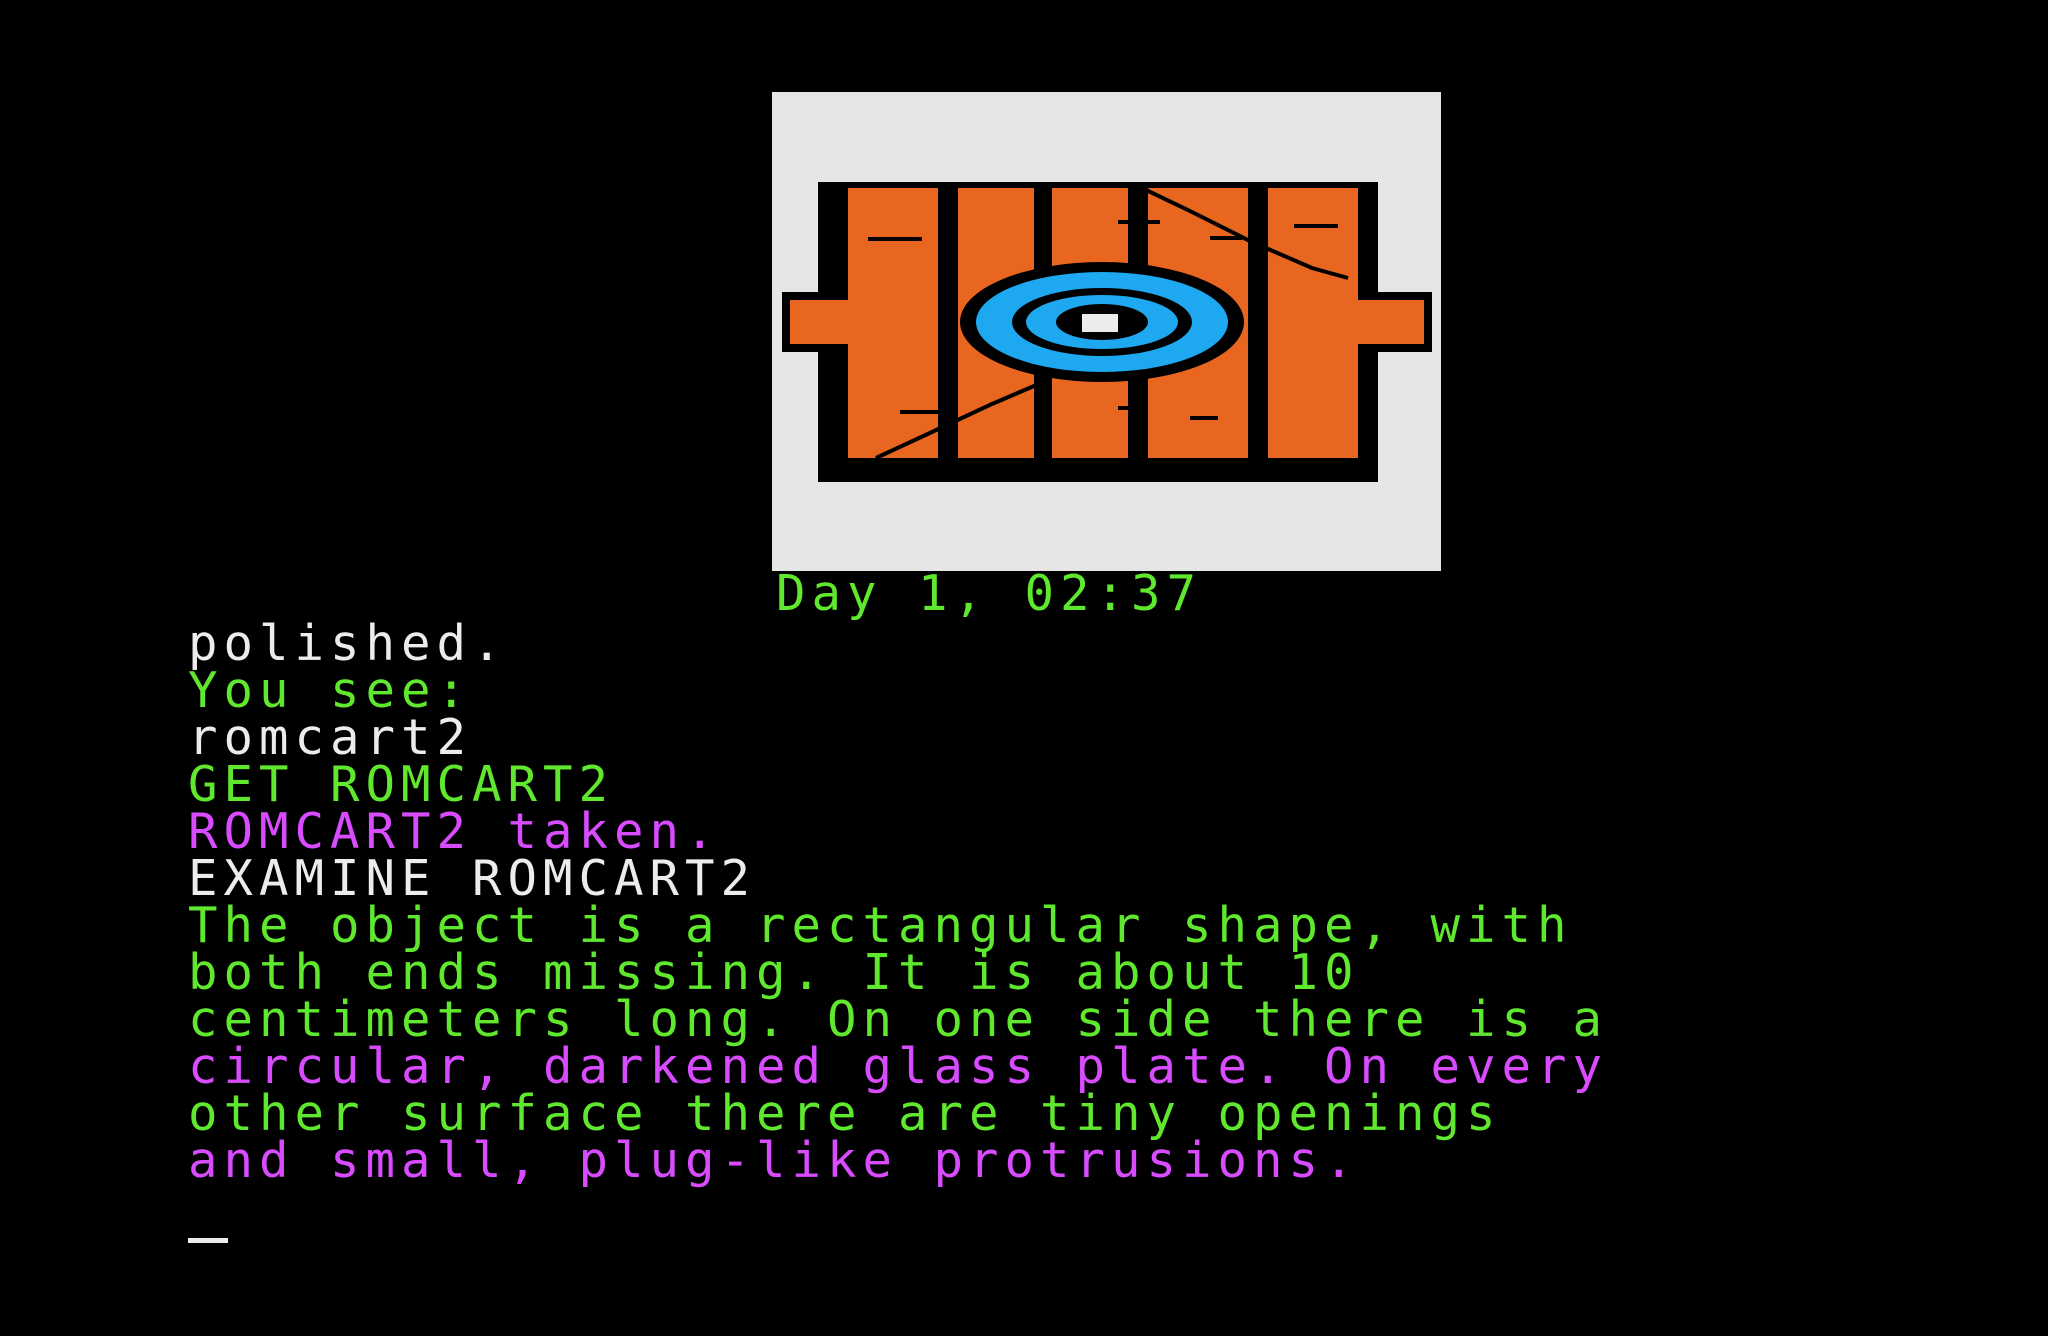  Describe the element at coordinates (330, 690) in the screenshot. I see `log-line: You see:` at that location.